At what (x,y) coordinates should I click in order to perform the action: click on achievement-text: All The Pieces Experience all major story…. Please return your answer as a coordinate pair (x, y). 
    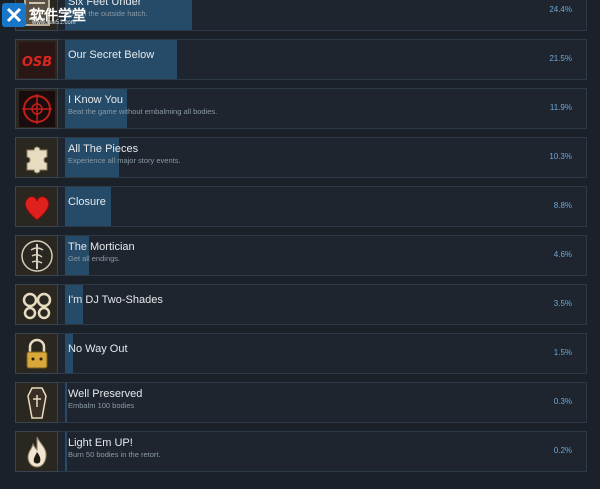
    Looking at the image, I should click on (288, 154).